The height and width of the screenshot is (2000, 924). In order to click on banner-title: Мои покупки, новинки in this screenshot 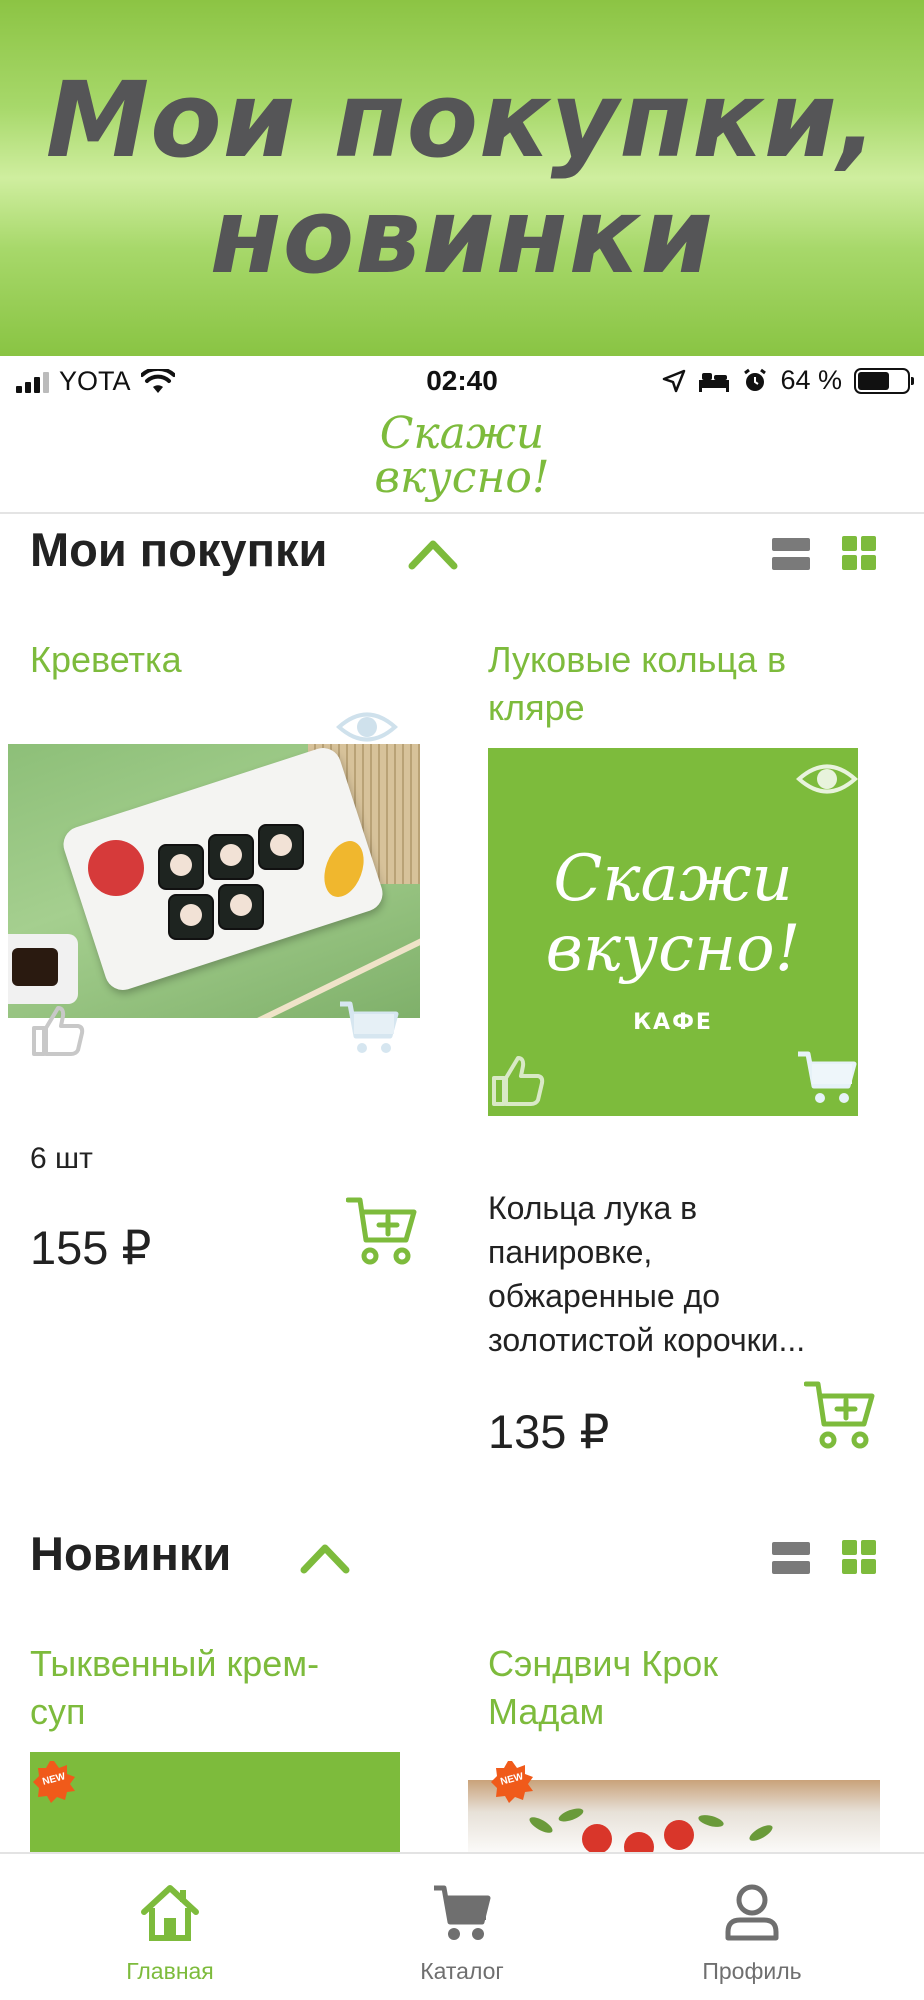, I will do `click(462, 178)`.